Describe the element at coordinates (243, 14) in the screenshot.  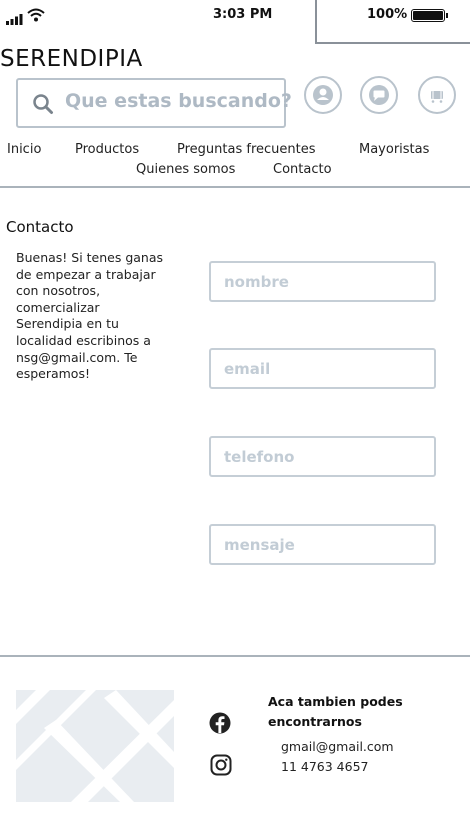
I see `status-time: 3:03 PM` at that location.